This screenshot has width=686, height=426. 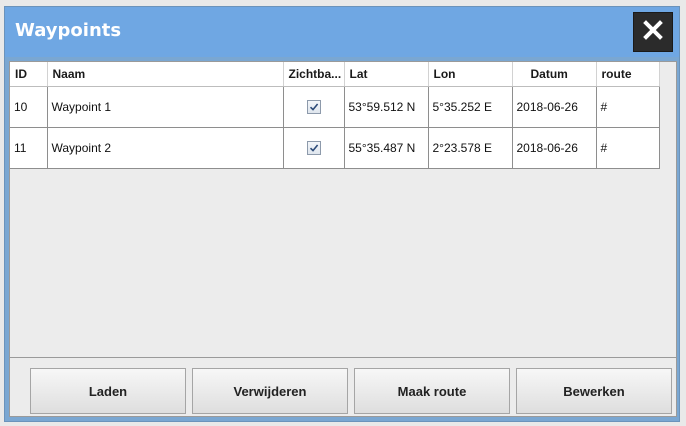 I want to click on column-header-id: ID, so click(x=29, y=74).